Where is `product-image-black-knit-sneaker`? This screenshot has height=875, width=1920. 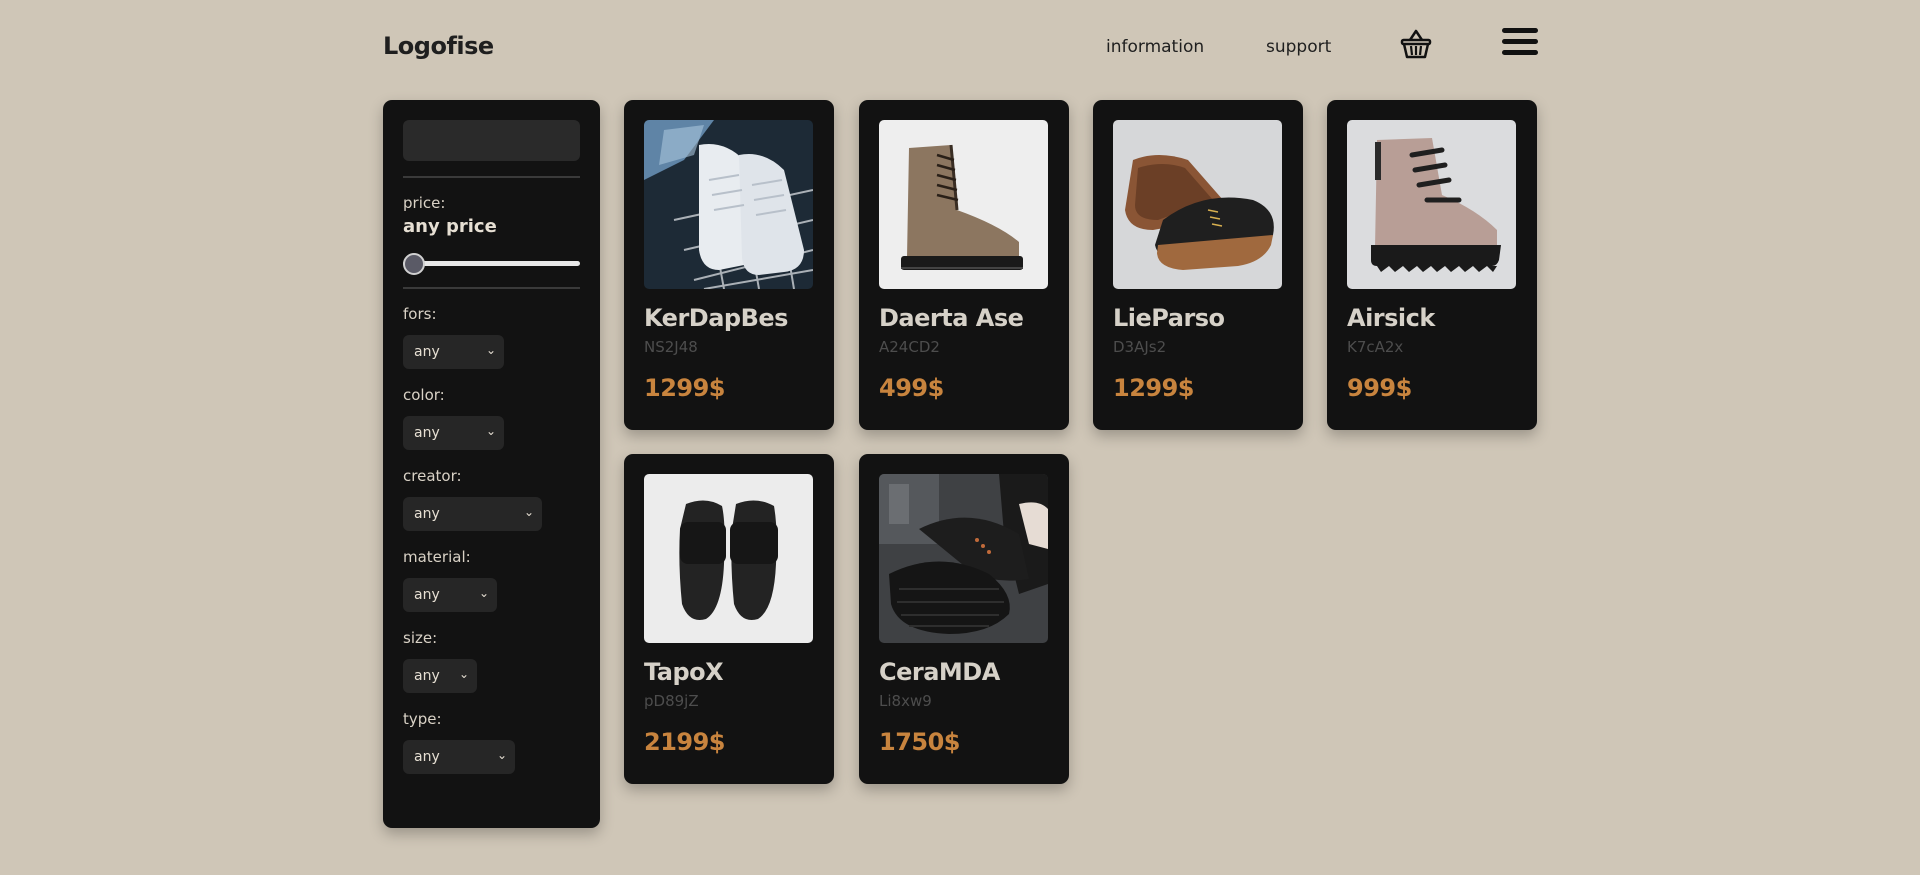
product-image-black-knit-sneaker is located at coordinates (963, 558).